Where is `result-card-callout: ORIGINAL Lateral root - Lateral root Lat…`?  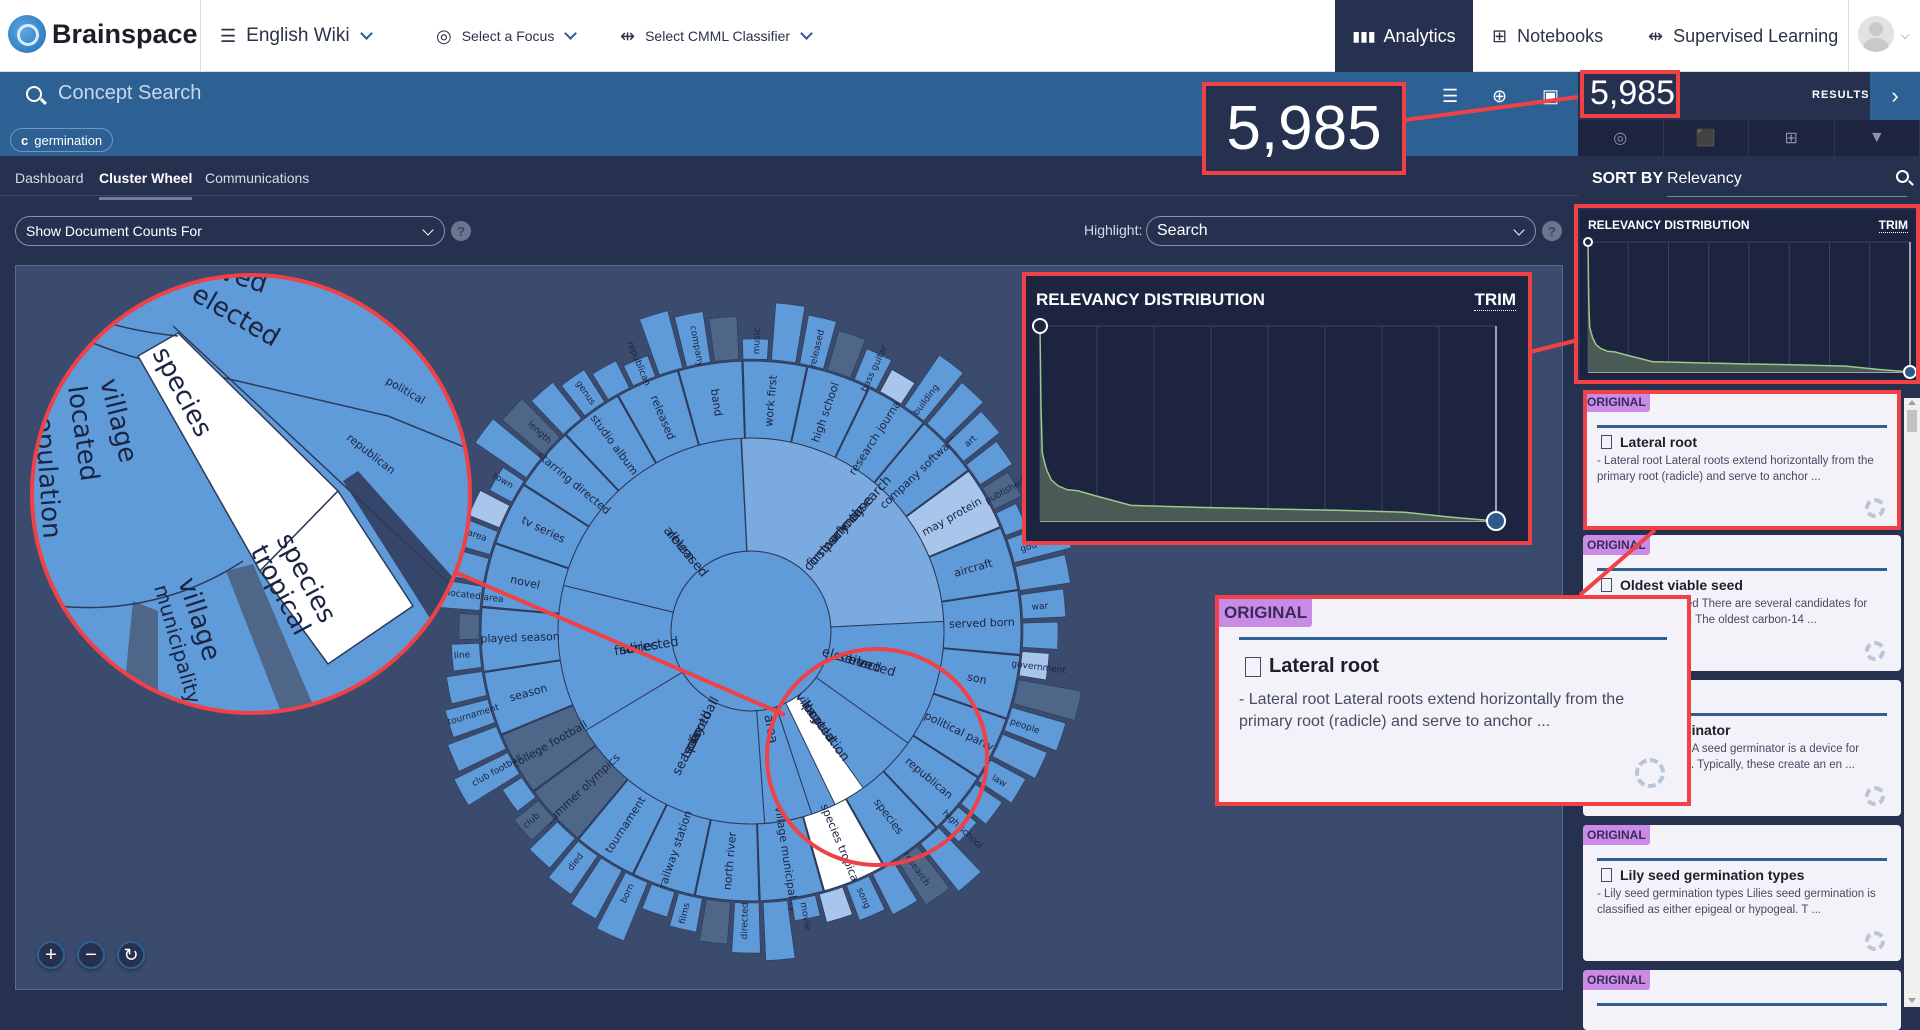
result-card-callout: ORIGINAL Lateral root - Lateral root Lat… is located at coordinates (1453, 700).